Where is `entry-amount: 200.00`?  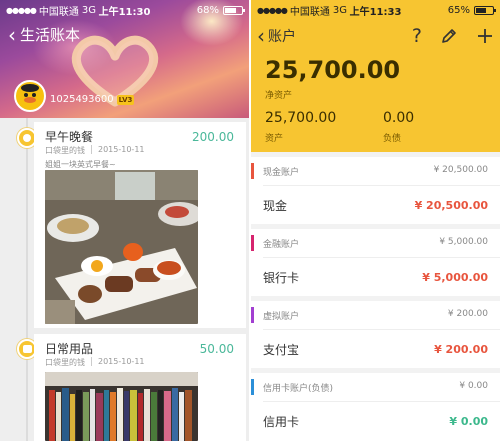 entry-amount: 200.00 is located at coordinates (213, 137).